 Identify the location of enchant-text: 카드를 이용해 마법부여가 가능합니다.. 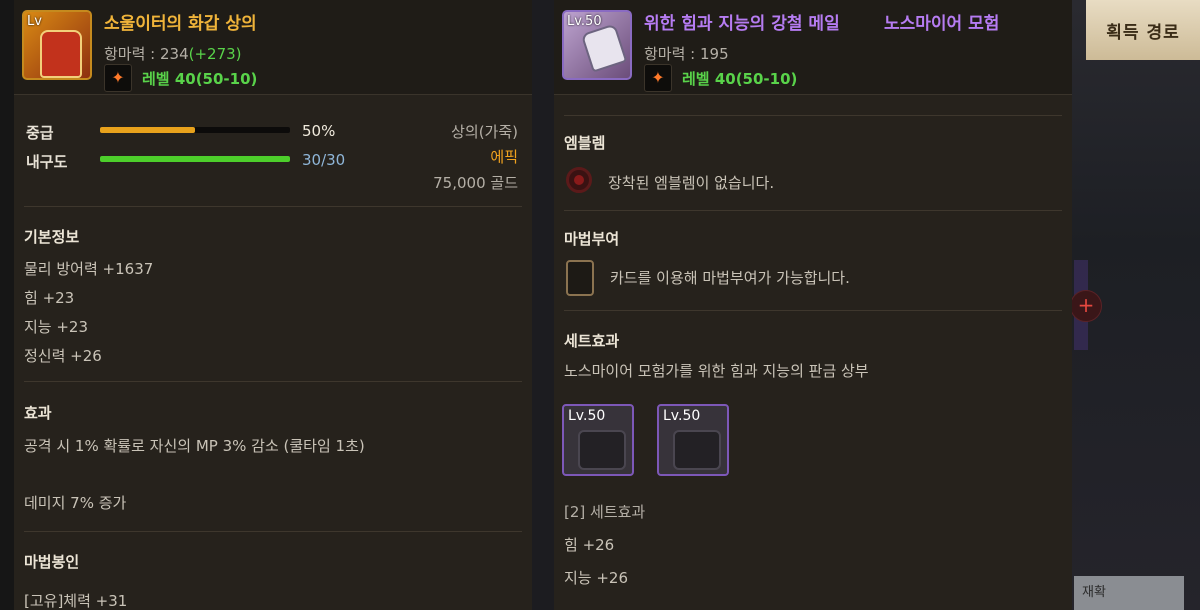
(730, 278).